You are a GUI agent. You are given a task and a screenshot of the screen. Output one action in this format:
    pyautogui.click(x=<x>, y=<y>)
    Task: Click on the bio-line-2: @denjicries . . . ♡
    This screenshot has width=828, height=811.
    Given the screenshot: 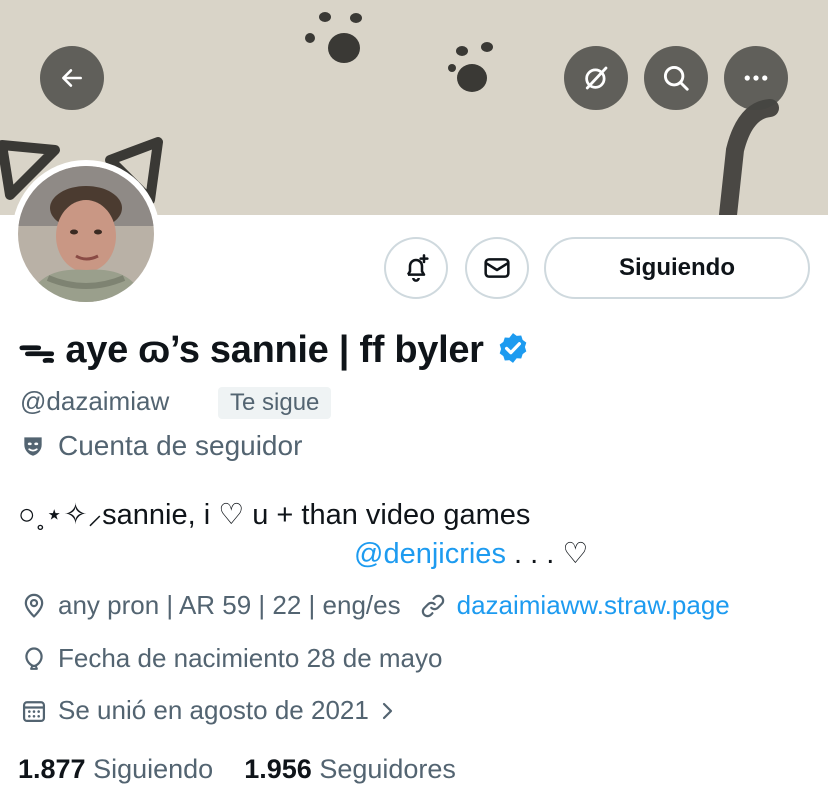 What is the action you would take?
    pyautogui.click(x=471, y=553)
    